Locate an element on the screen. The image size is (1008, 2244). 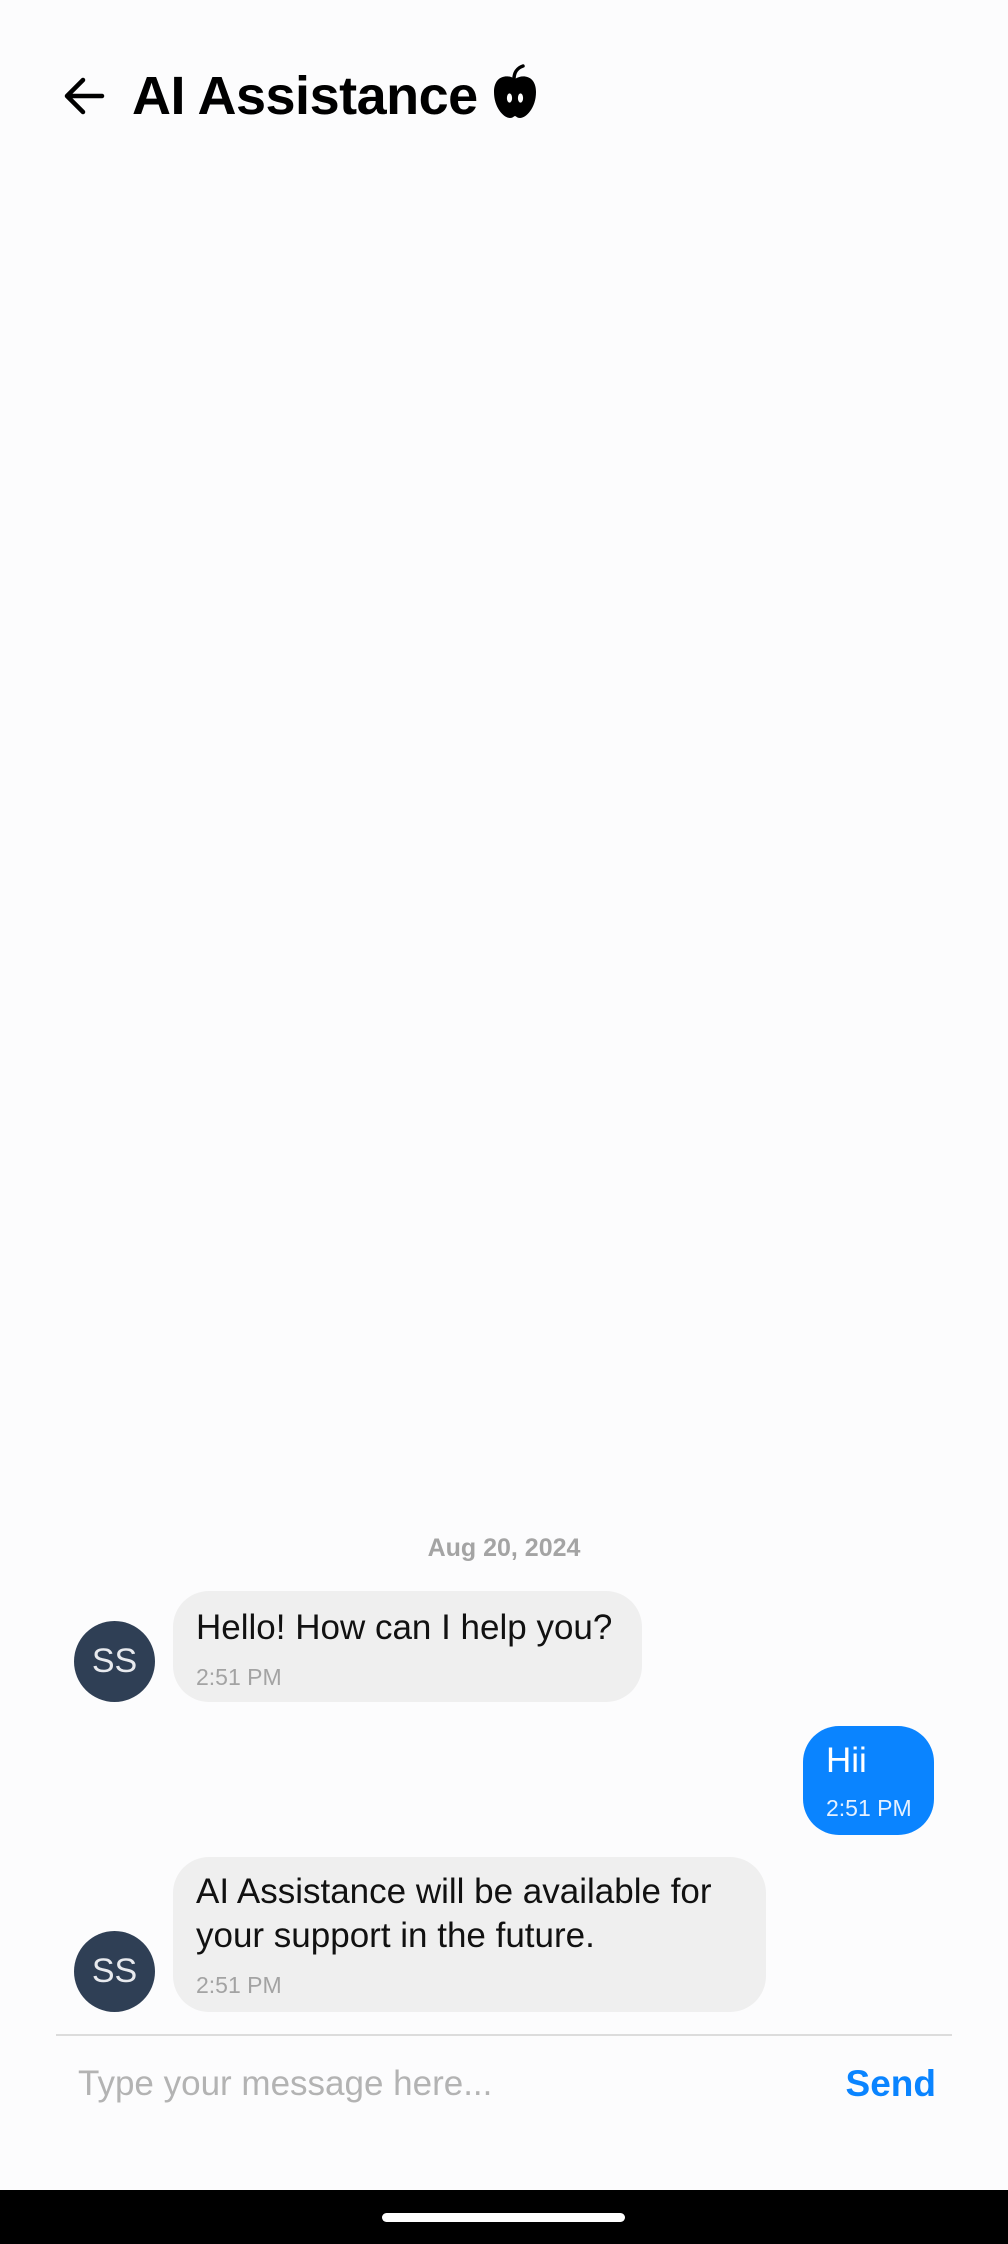
message-text-line: AI Assistance will be available for is located at coordinates (454, 1891).